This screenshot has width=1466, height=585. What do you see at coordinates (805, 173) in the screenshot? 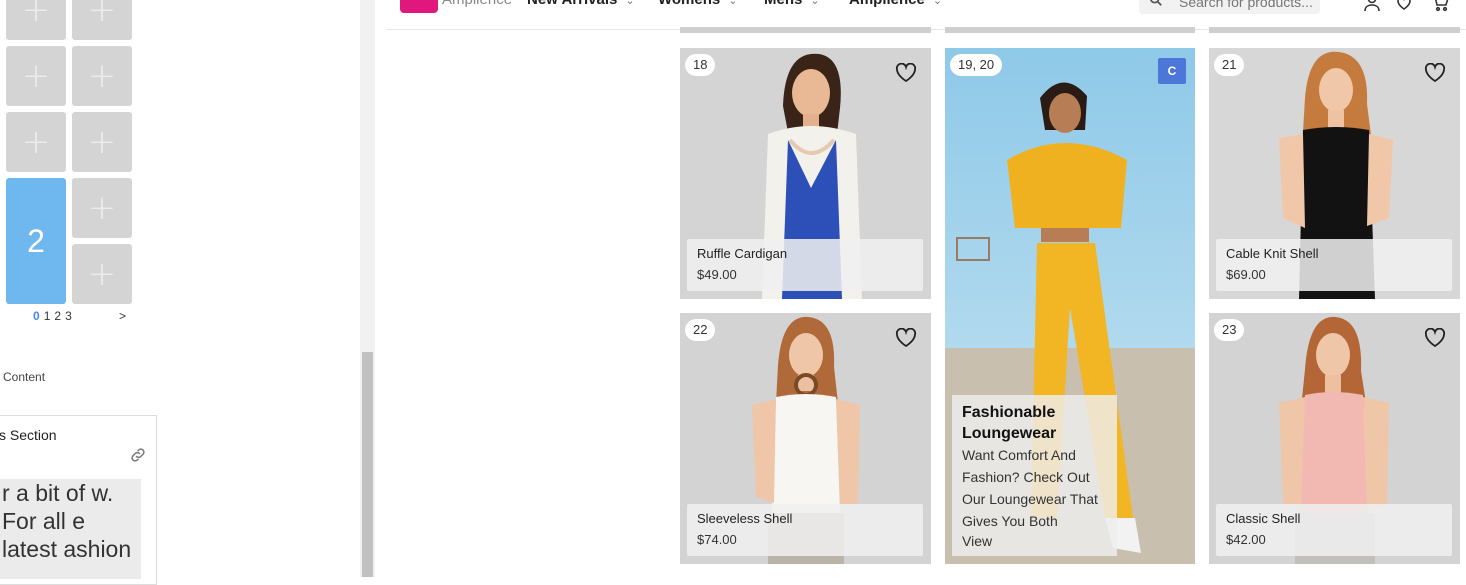
I see `product-card: 18 Ruffle Cardigan $49.00` at bounding box center [805, 173].